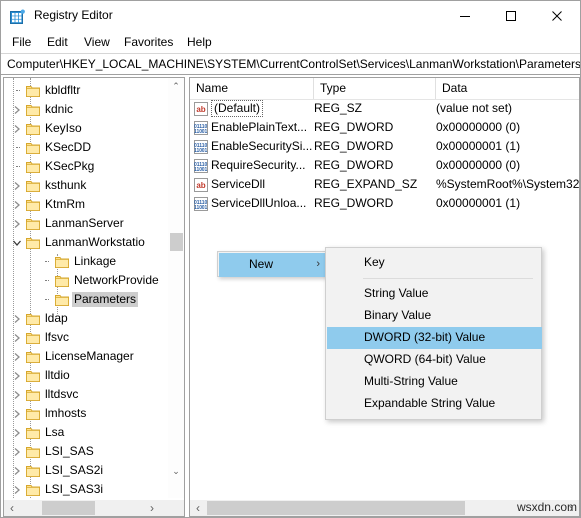 Image resolution: width=581 pixels, height=518 pixels. I want to click on tree-item-lltdsvc: lltdsvc, so click(86, 394).